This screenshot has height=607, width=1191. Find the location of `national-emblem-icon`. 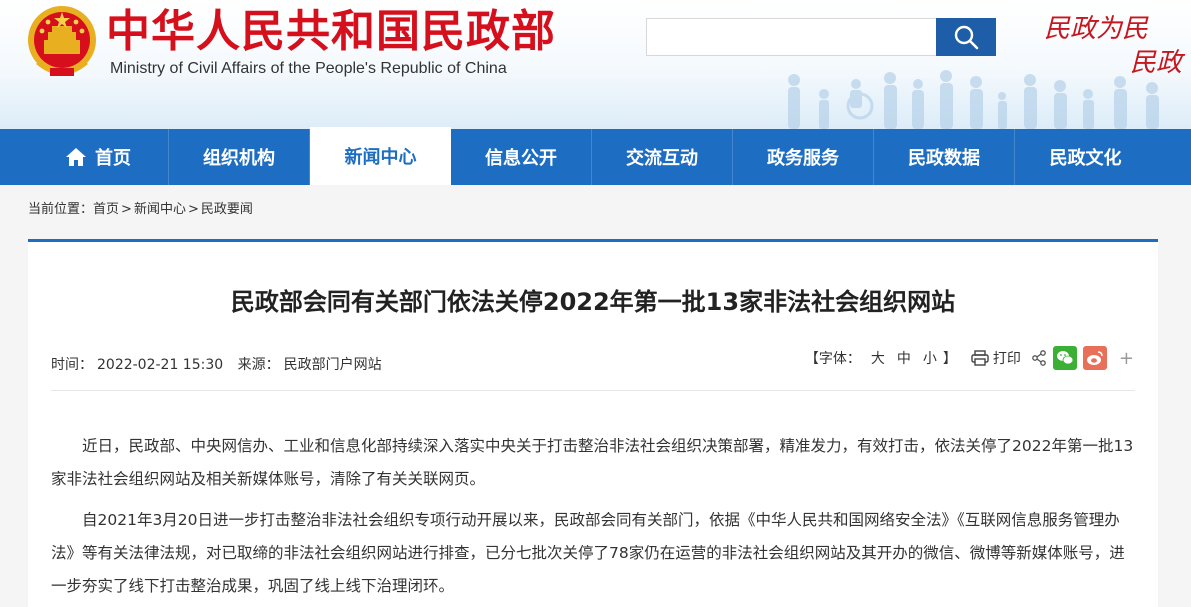

national-emblem-icon is located at coordinates (62, 41).